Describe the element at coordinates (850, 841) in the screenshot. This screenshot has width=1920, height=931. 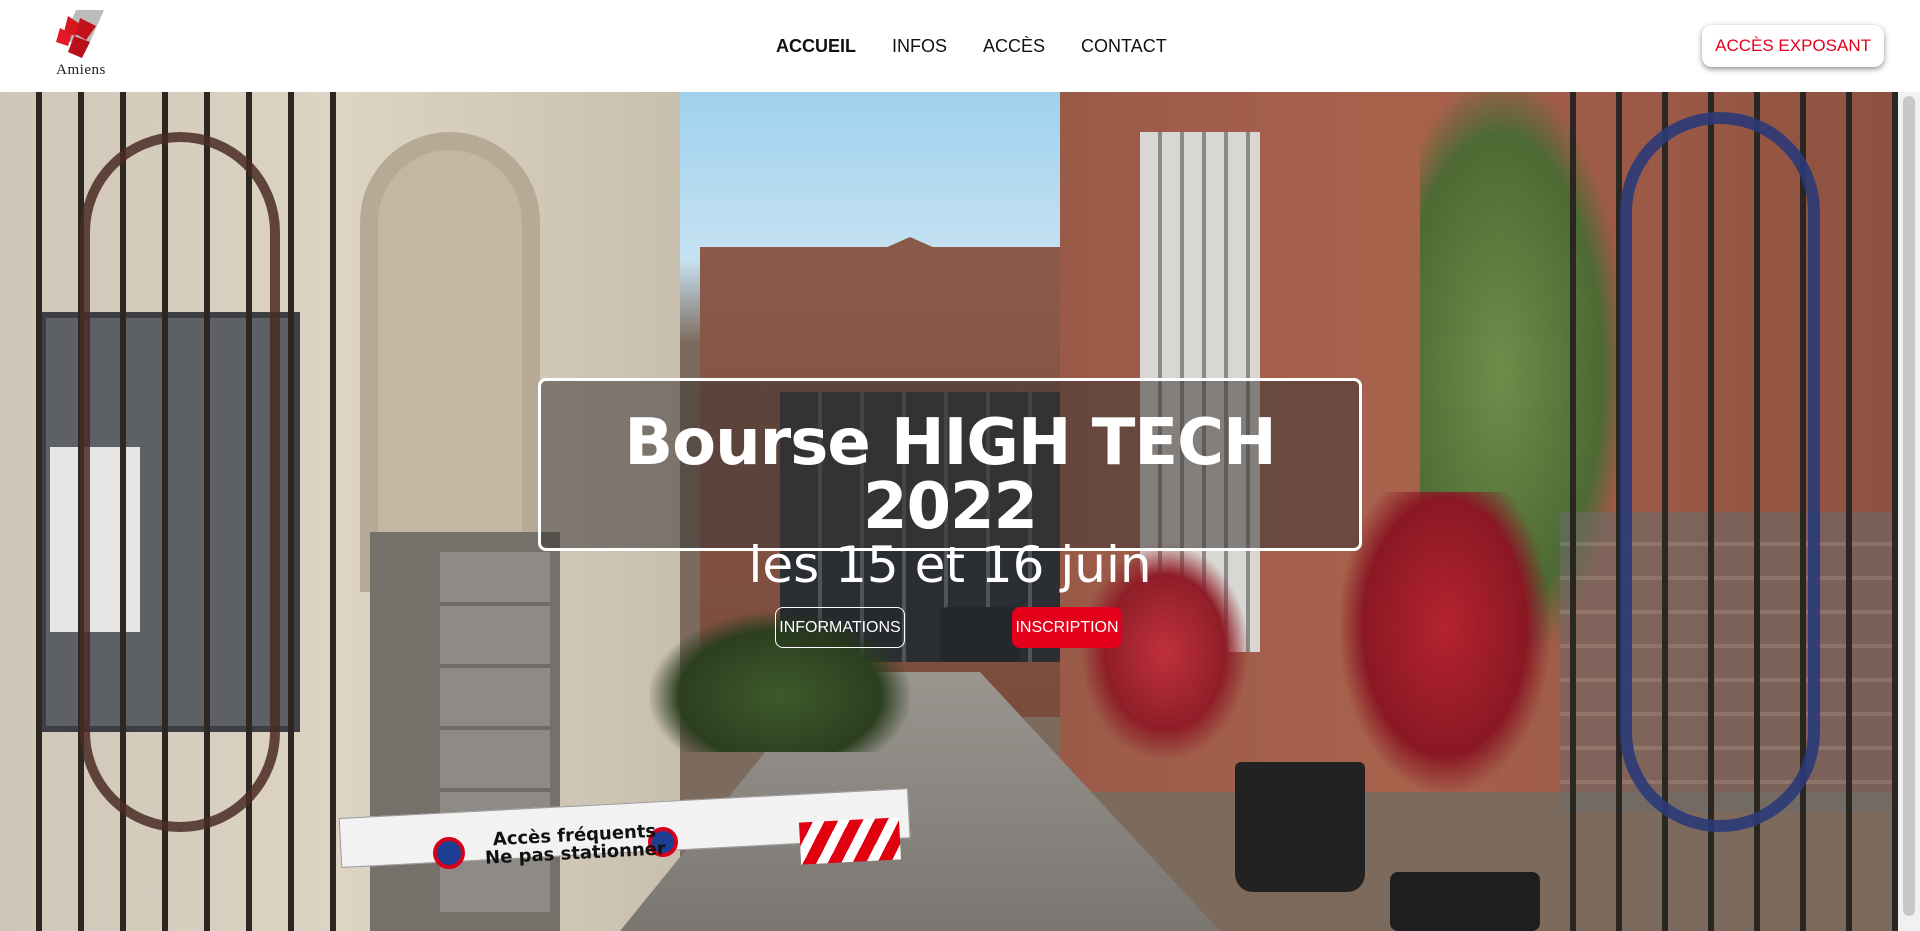
I see `barrier-chevrons` at that location.